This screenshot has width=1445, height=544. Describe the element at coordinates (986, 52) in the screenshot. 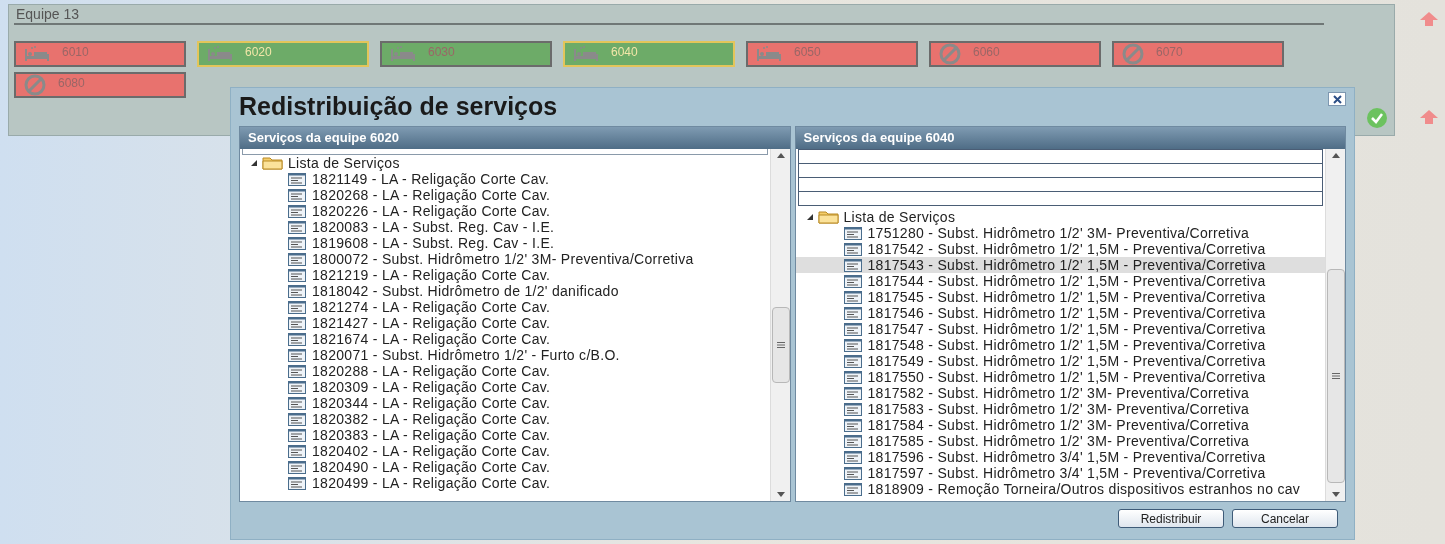

I see `team-number: 6060` at that location.